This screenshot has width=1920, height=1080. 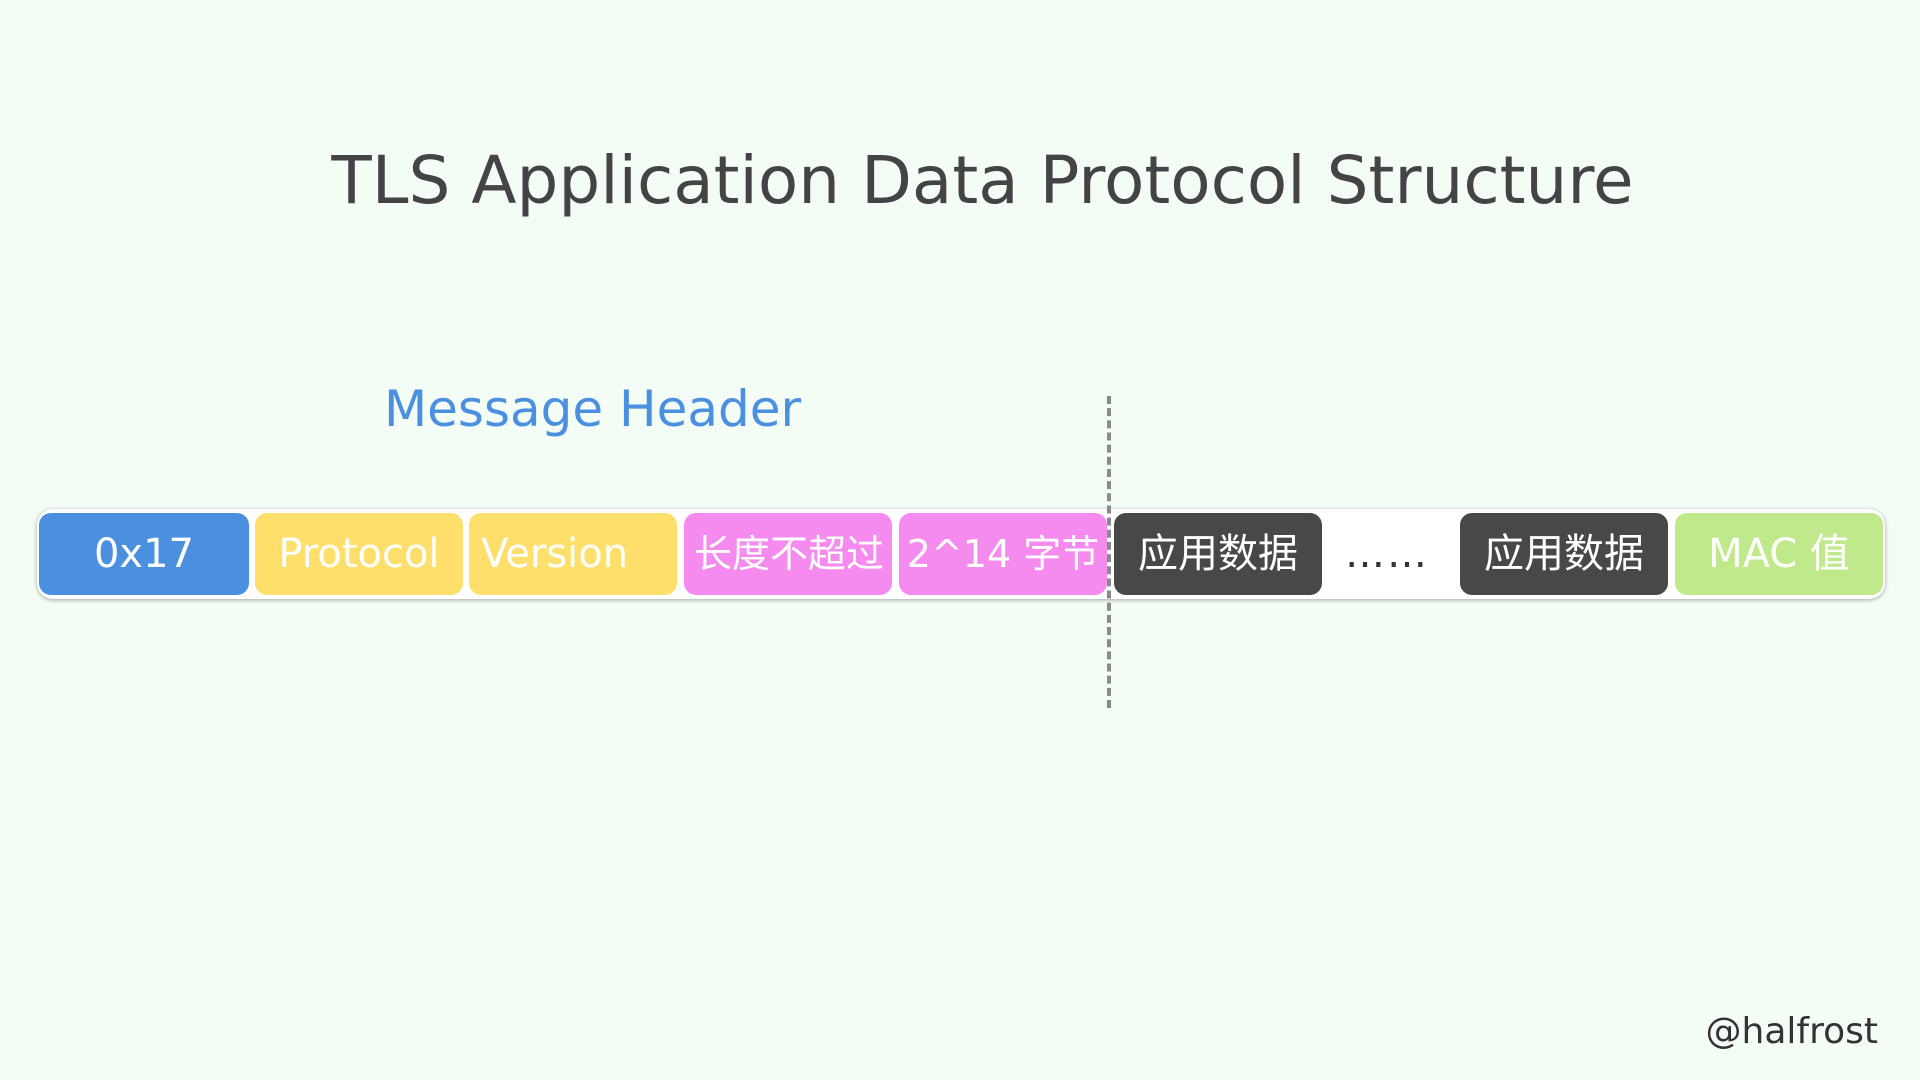 What do you see at coordinates (788, 554) in the screenshot?
I see `length-limit-field: 长度不超过` at bounding box center [788, 554].